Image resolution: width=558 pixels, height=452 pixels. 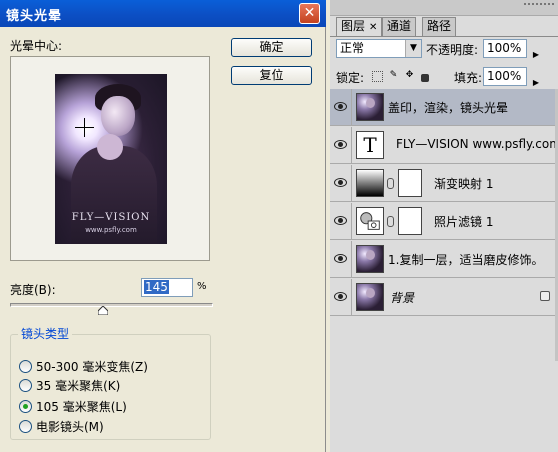 What do you see at coordinates (536, 54) in the screenshot?
I see `flyout-arrow-icon: ▶` at bounding box center [536, 54].